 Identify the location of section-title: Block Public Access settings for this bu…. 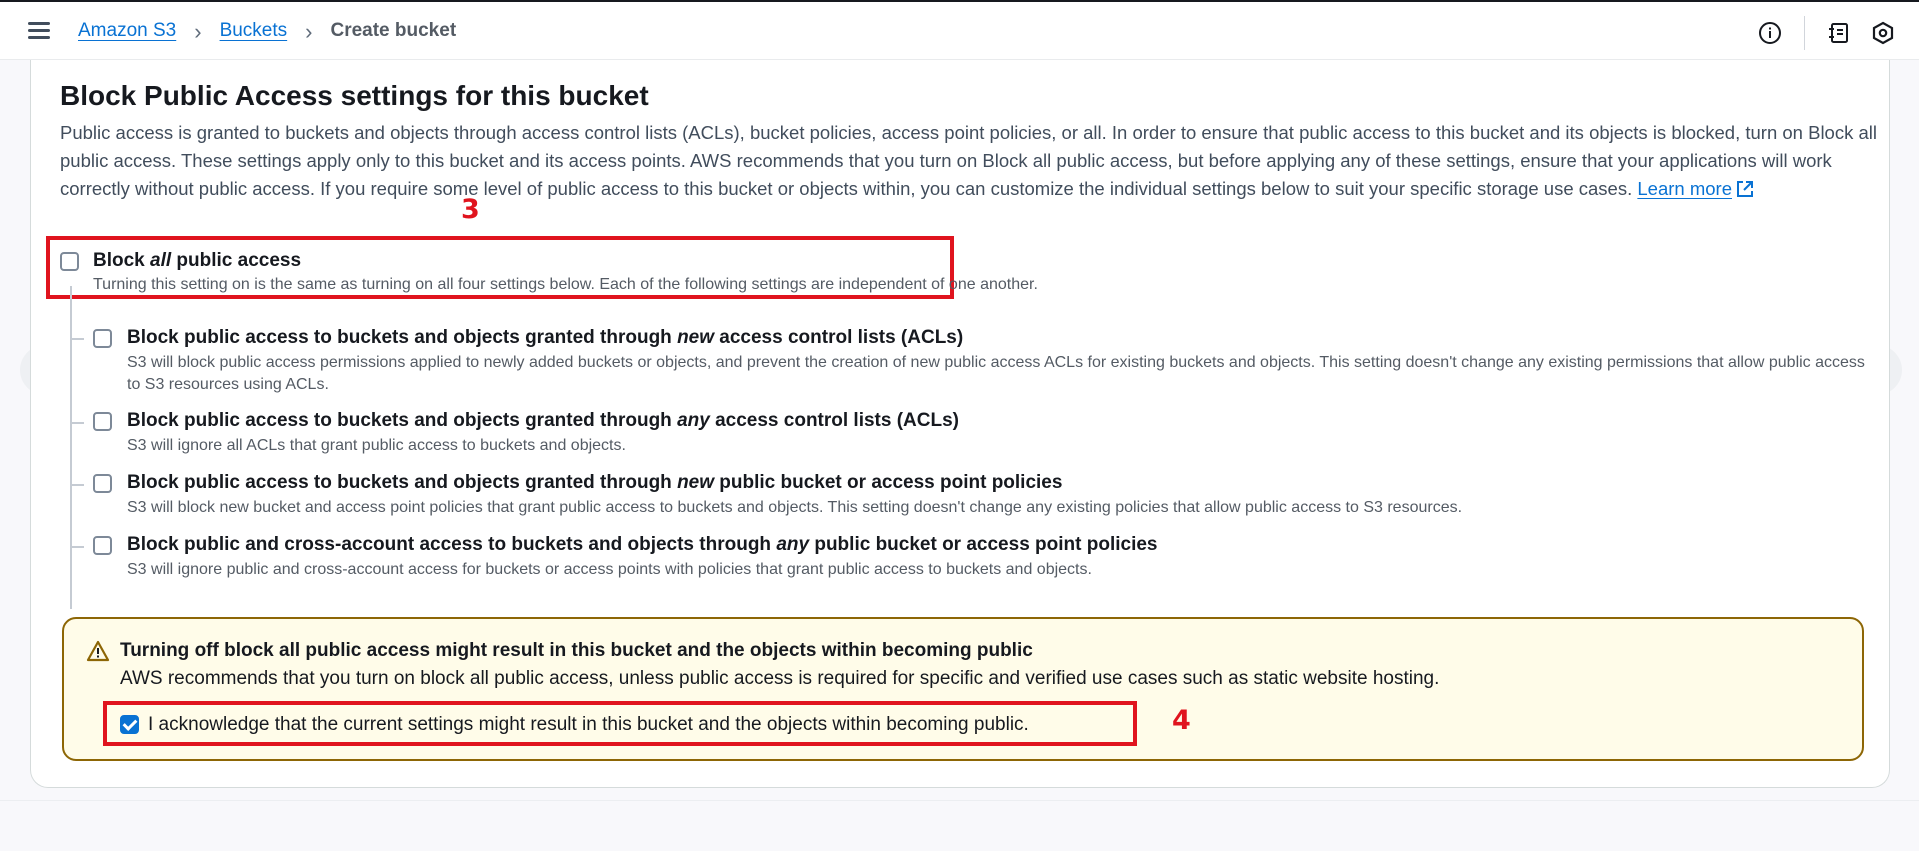
(354, 95).